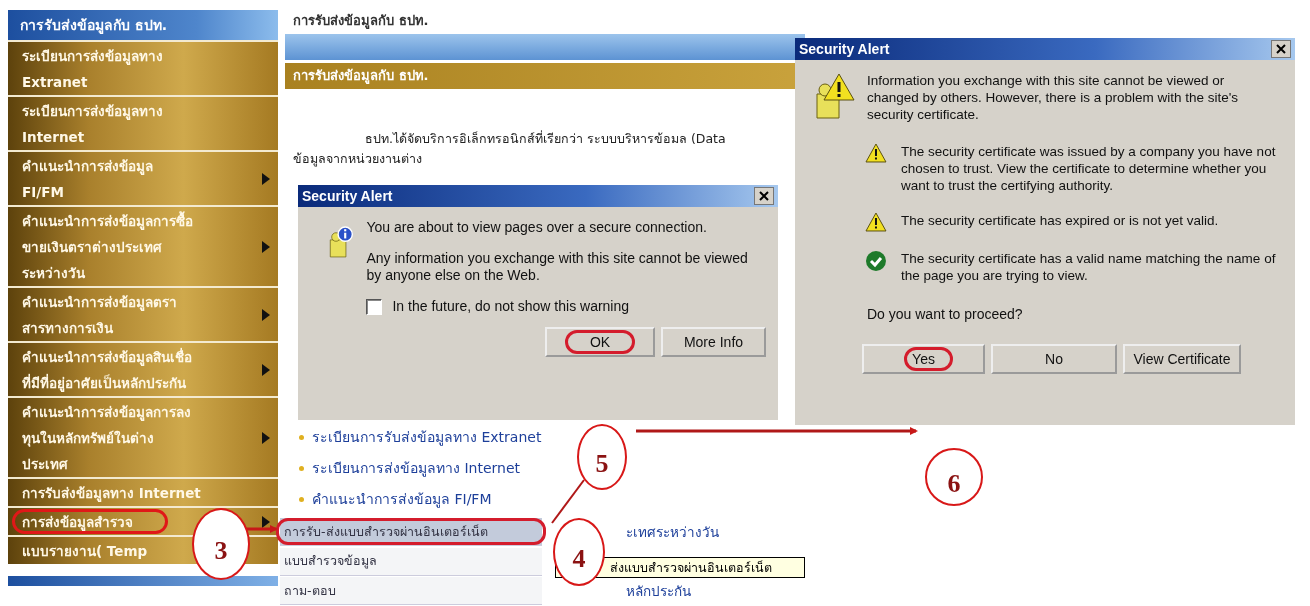  Describe the element at coordinates (402, 499) in the screenshot. I see `link: คำแนะนำการส่งข้อมูล FI/FM` at that location.